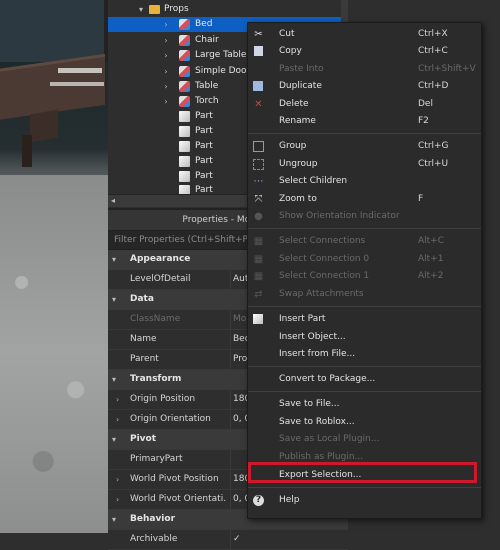 The height and width of the screenshot is (550, 500). Describe the element at coordinates (204, 24) in the screenshot. I see `tree-item-label: Bed` at that location.